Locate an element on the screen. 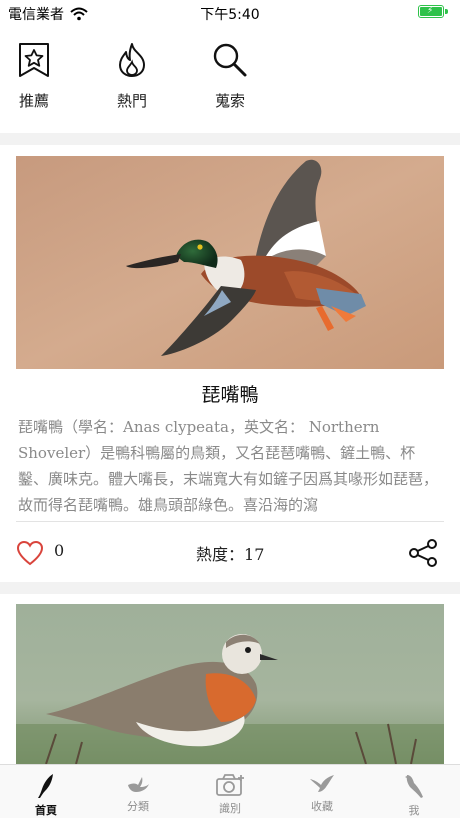 This screenshot has height=818, width=460. feather-icon is located at coordinates (45, 786).